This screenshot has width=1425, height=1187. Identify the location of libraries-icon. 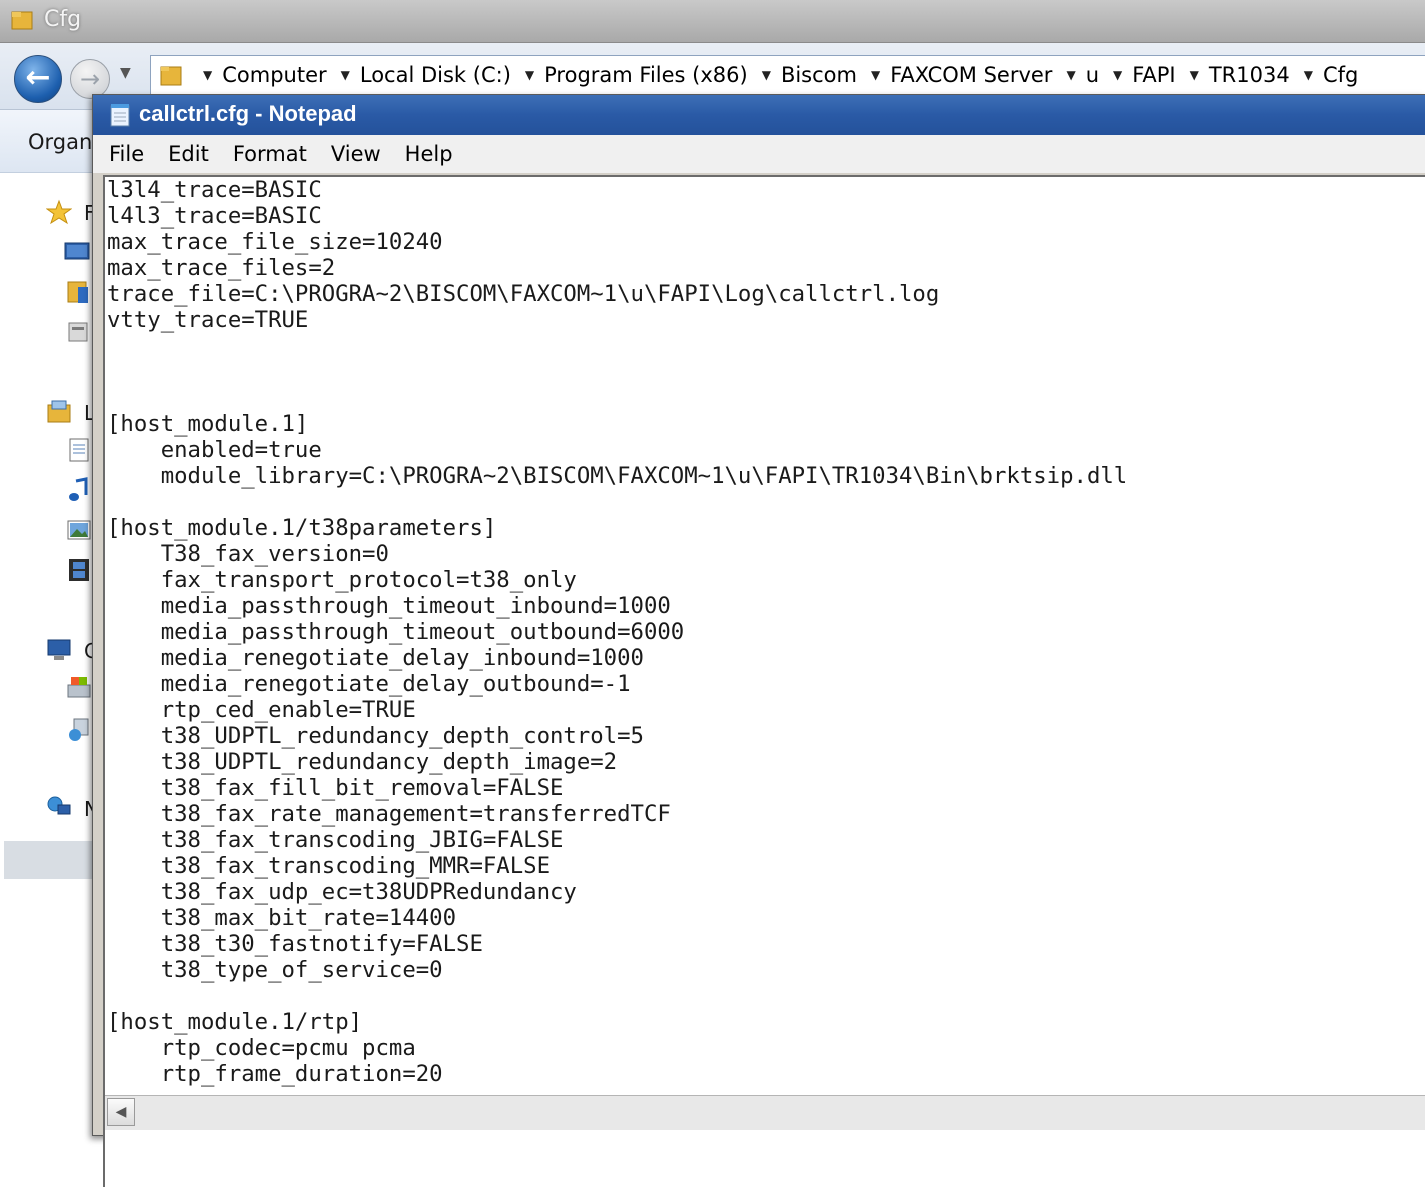
(59, 412).